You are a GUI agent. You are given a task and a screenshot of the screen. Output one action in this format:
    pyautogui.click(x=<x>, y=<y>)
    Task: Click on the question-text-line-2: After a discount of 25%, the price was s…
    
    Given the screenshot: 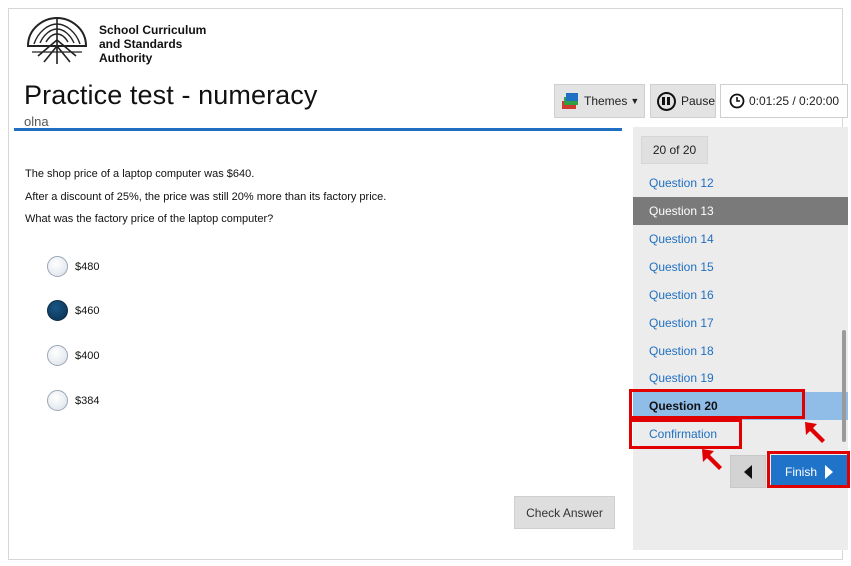 What is the action you would take?
    pyautogui.click(x=206, y=197)
    